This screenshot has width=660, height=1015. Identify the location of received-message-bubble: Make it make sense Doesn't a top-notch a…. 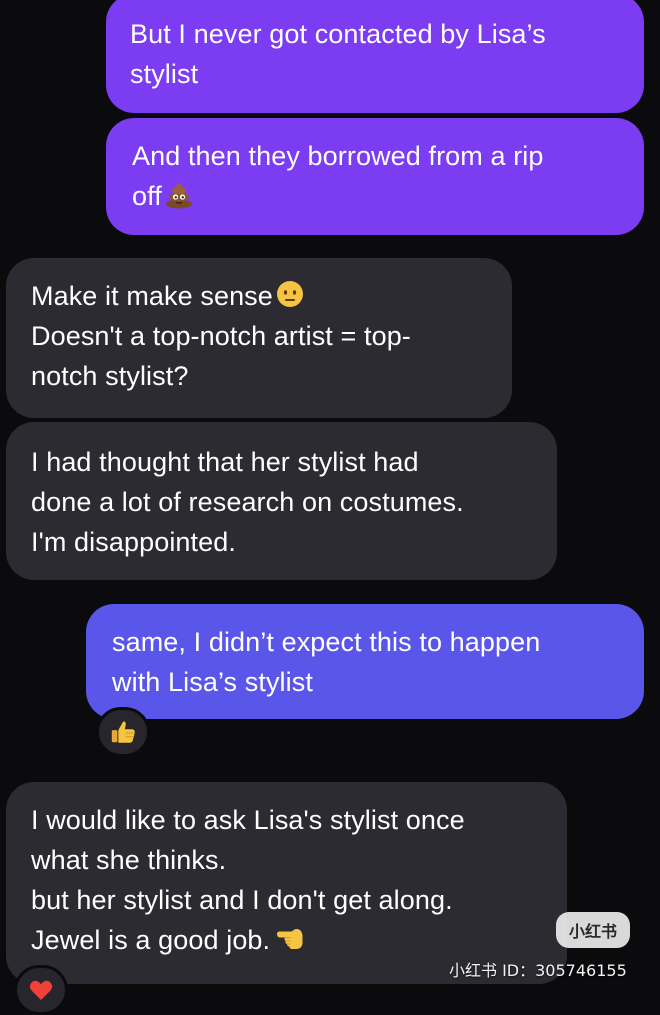
(259, 338).